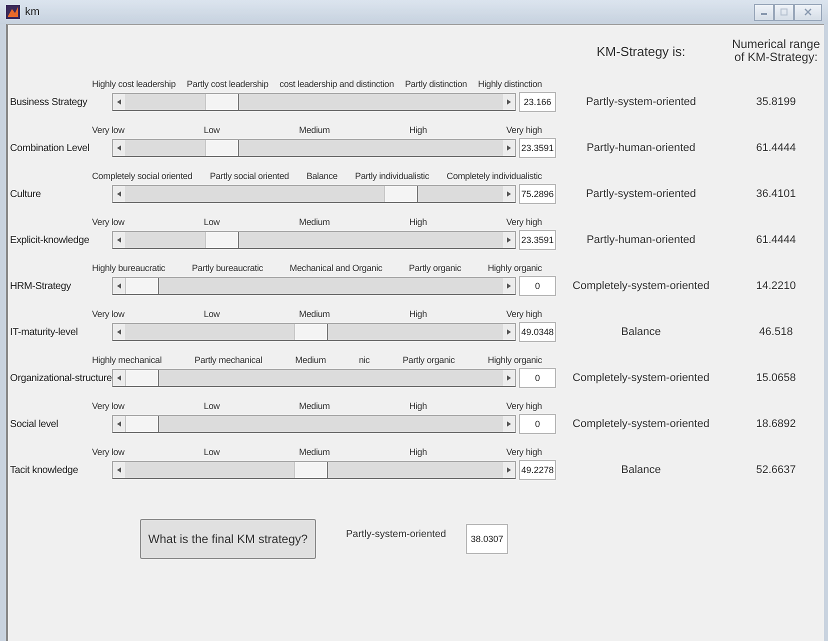  Describe the element at coordinates (776, 51) in the screenshot. I see `column-heading: Numerical range of KM-Strategy:` at that location.